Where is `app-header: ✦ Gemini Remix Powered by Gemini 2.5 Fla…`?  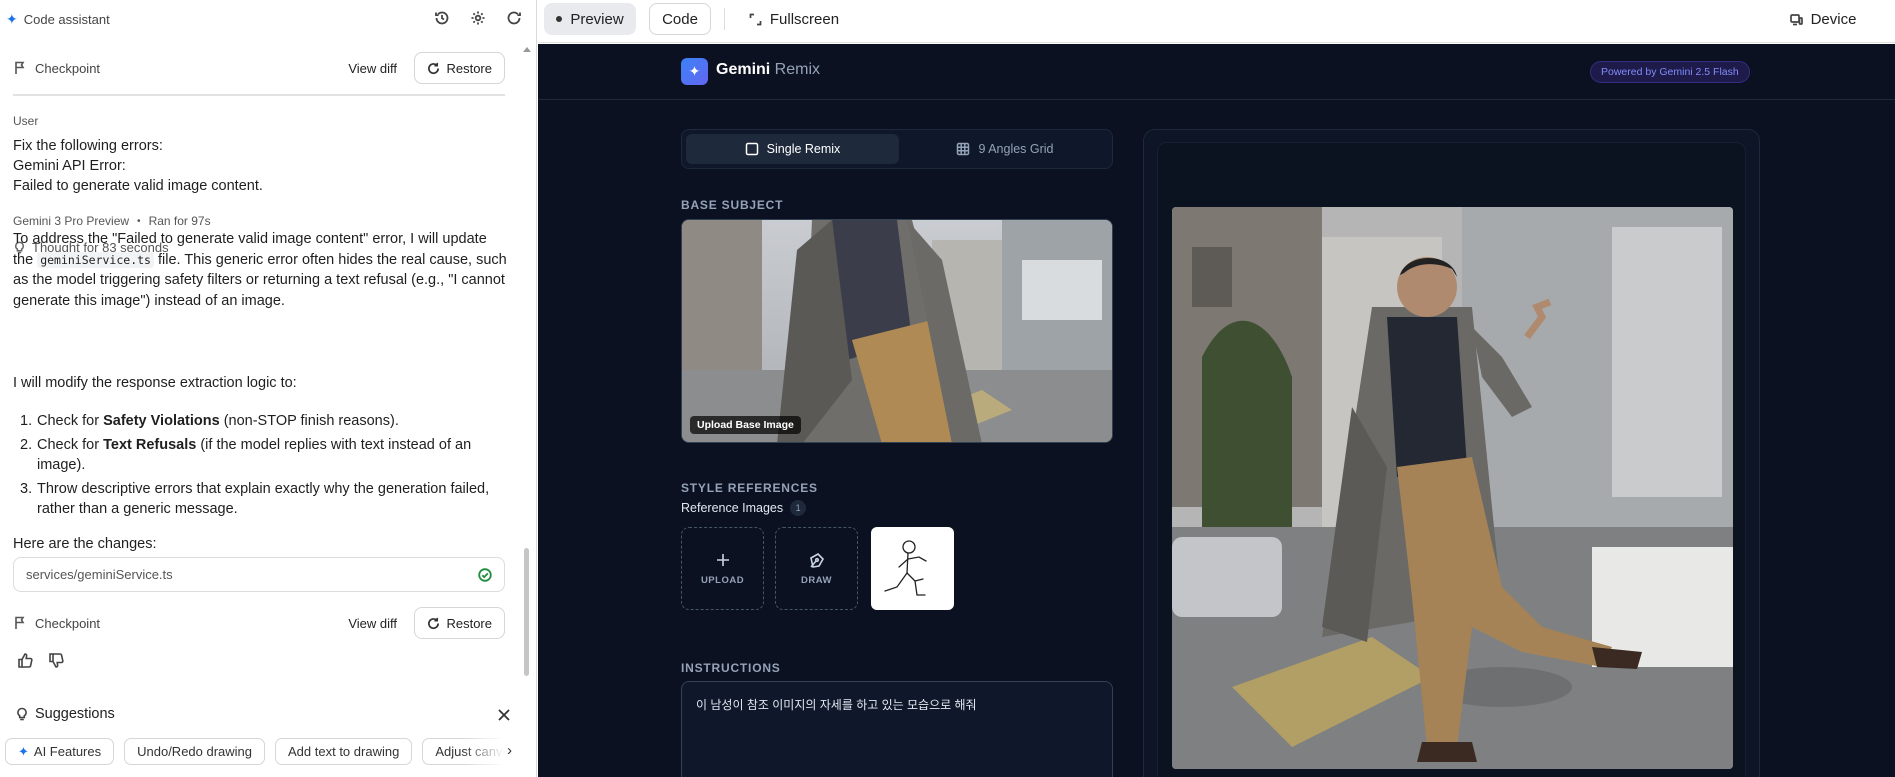 app-header: ✦ Gemini Remix Powered by Gemini 2.5 Fla… is located at coordinates (1216, 72).